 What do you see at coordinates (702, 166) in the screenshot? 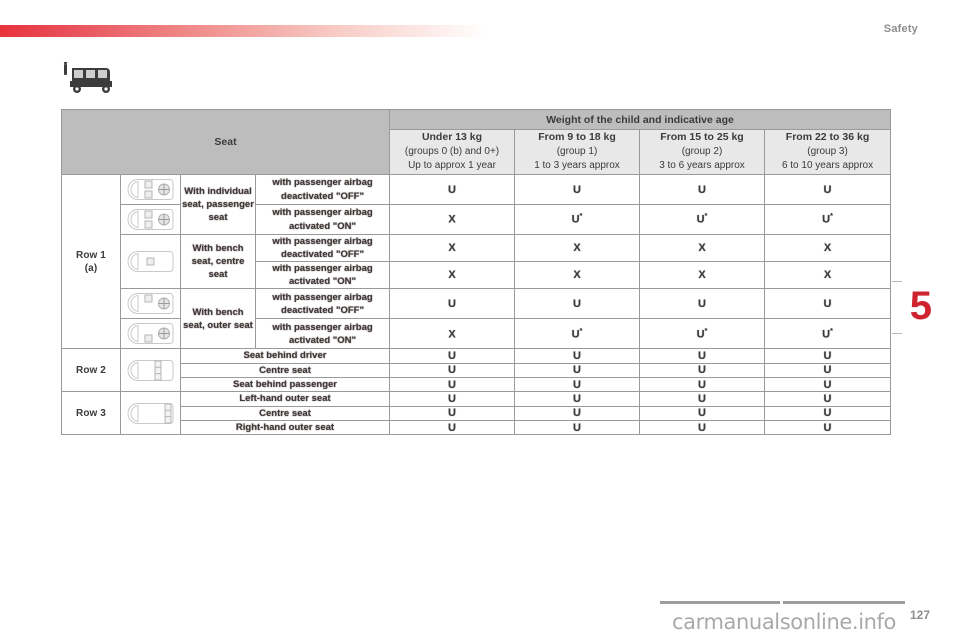
I see `age-label-2: 3 to 6 years approx` at bounding box center [702, 166].